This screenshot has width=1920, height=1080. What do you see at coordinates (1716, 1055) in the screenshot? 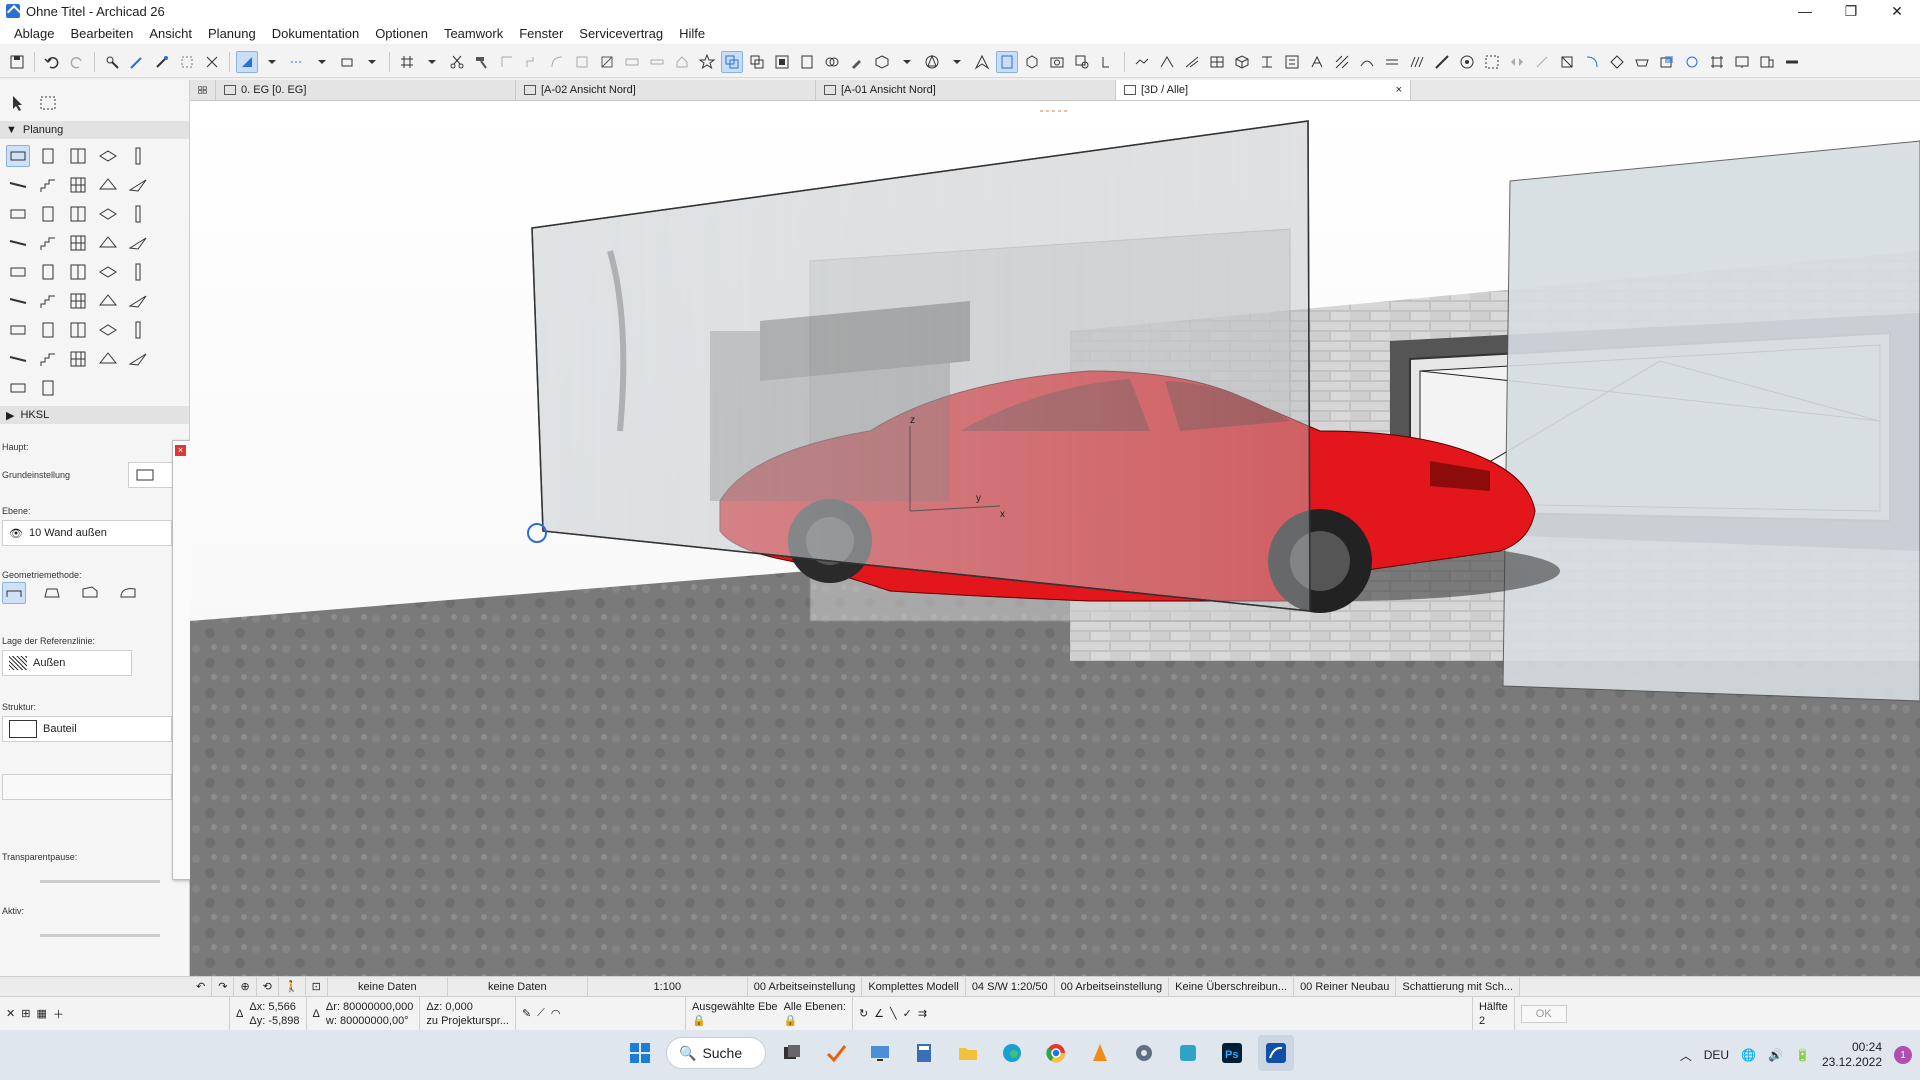
I see `language-indicator: DEU` at bounding box center [1716, 1055].